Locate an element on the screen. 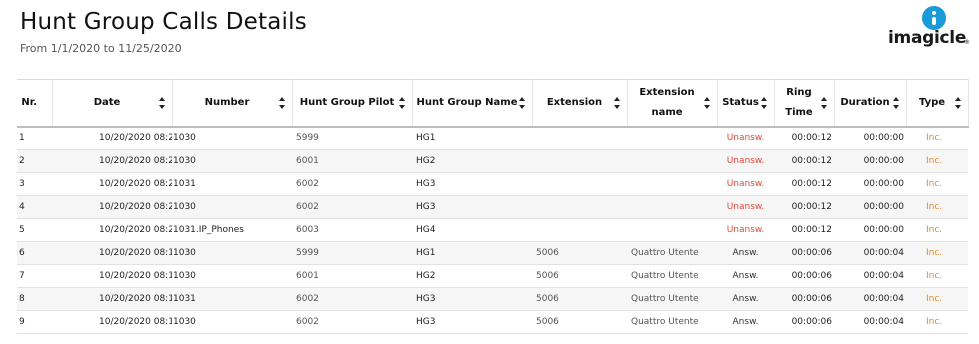 This screenshot has height=344, width=979. registered-mark: ® is located at coordinates (967, 42).